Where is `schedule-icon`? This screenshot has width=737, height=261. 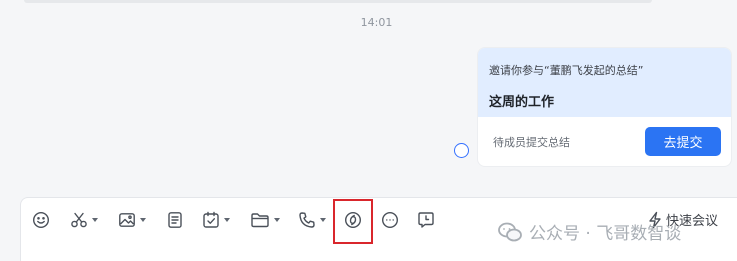
schedule-icon is located at coordinates (426, 220).